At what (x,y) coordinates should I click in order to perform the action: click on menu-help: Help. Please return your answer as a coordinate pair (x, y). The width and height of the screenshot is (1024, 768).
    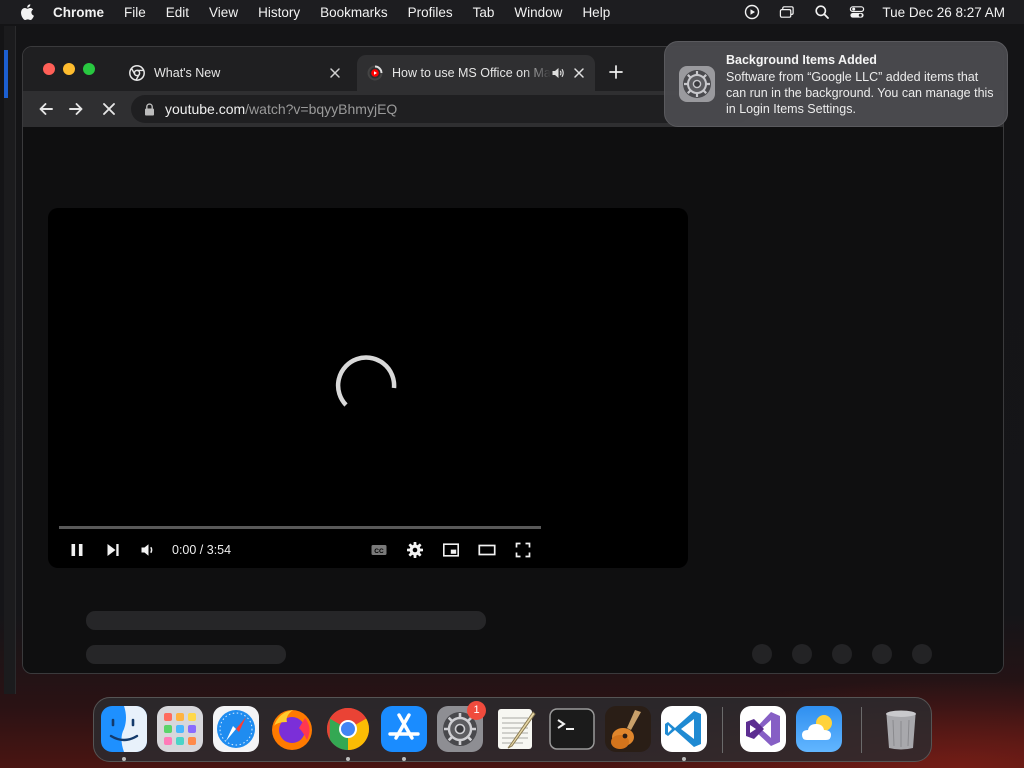
    Looking at the image, I should click on (596, 12).